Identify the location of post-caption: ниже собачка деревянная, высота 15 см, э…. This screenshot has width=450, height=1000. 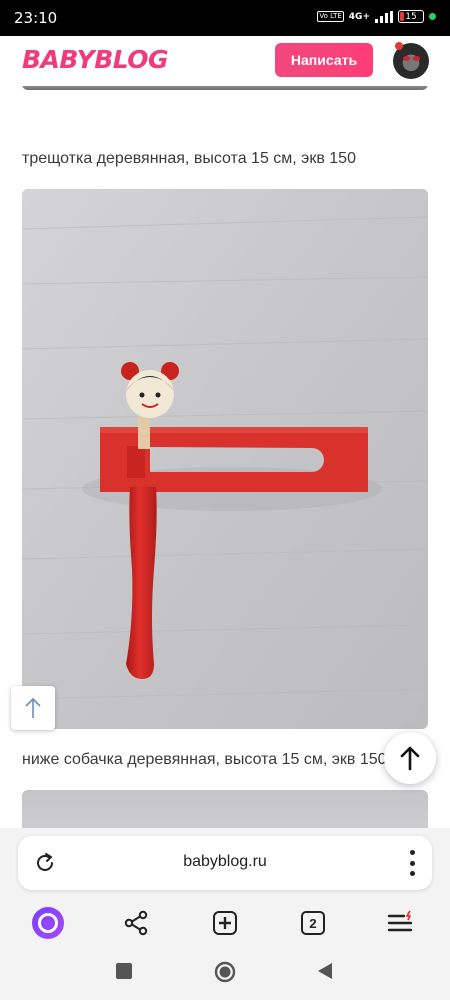
(204, 759).